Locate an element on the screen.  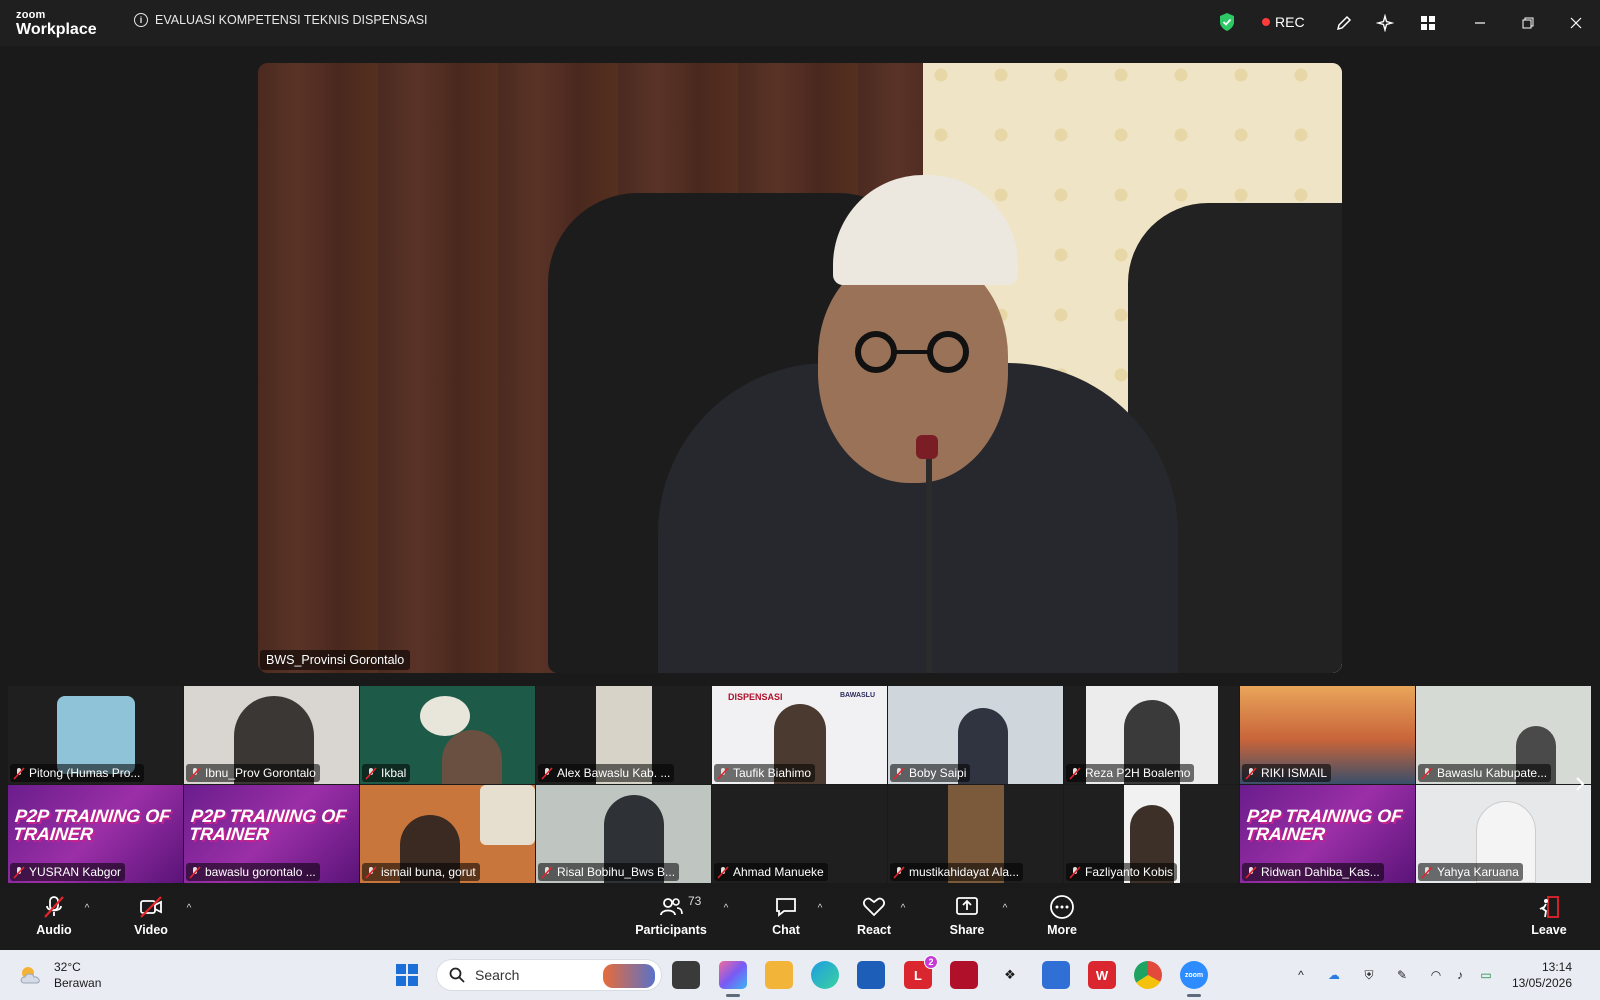
mcafee-icon is located at coordinates (964, 975).